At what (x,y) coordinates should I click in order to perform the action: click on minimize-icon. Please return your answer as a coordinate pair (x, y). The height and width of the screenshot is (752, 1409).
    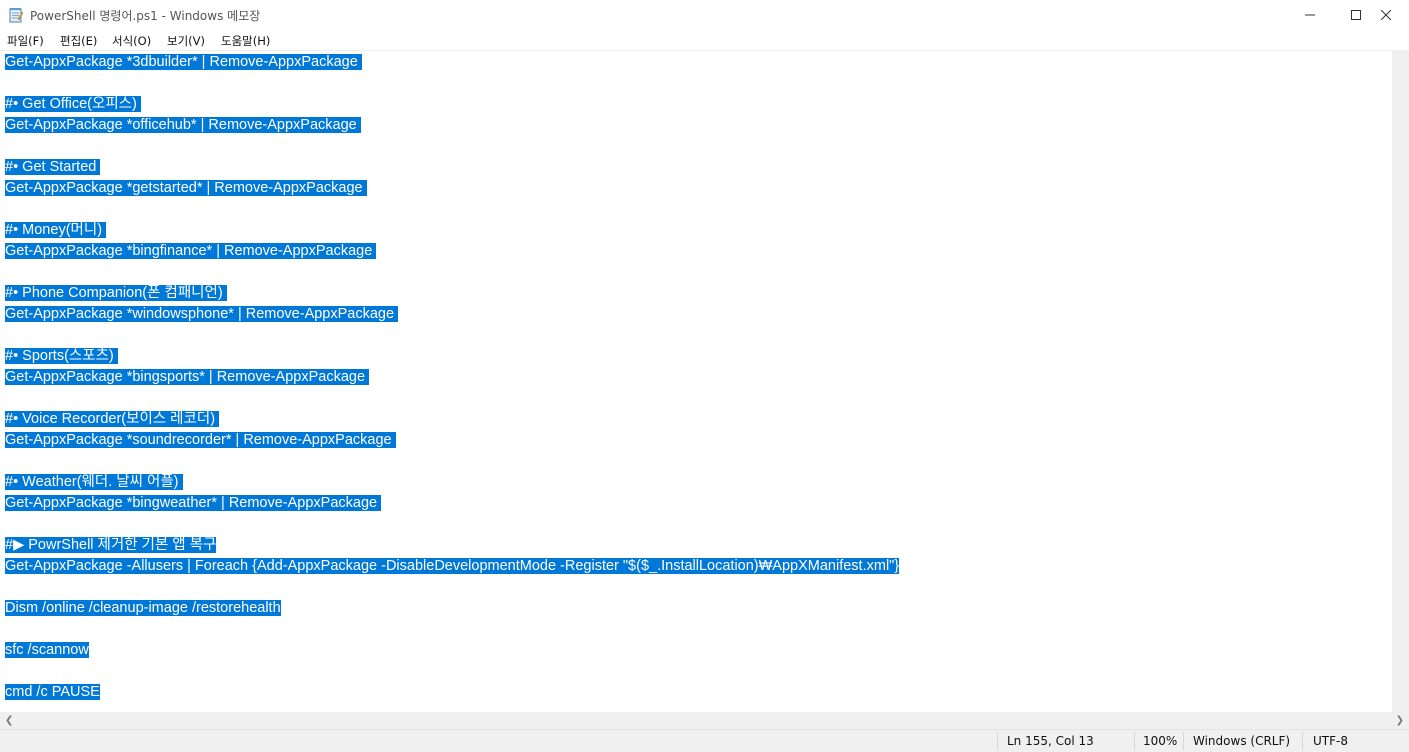
    Looking at the image, I should click on (1310, 15).